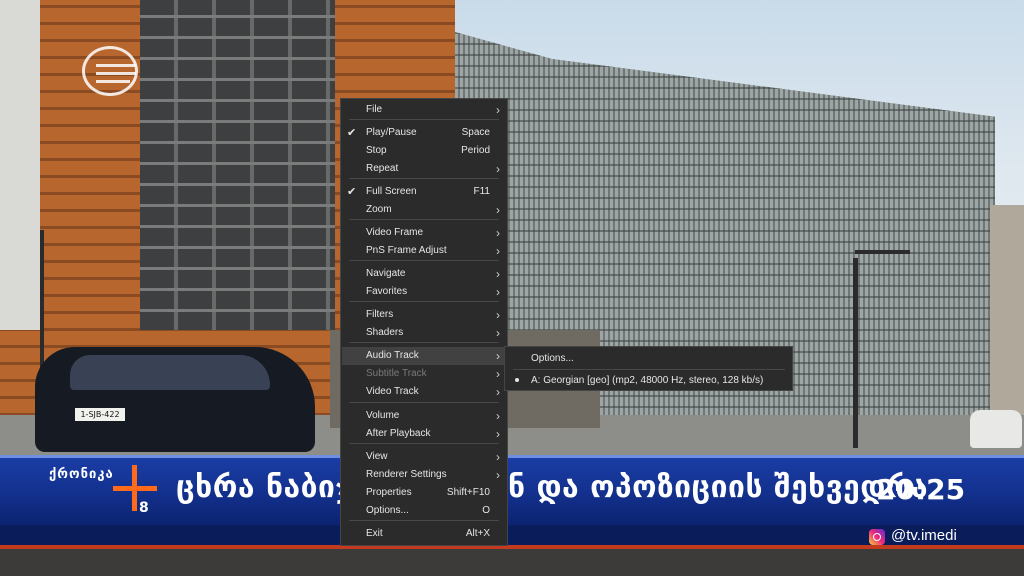 Image resolution: width=1024 pixels, height=576 pixels. Describe the element at coordinates (468, 492) in the screenshot. I see `menu-item-shortcut: Shift+F10` at that location.